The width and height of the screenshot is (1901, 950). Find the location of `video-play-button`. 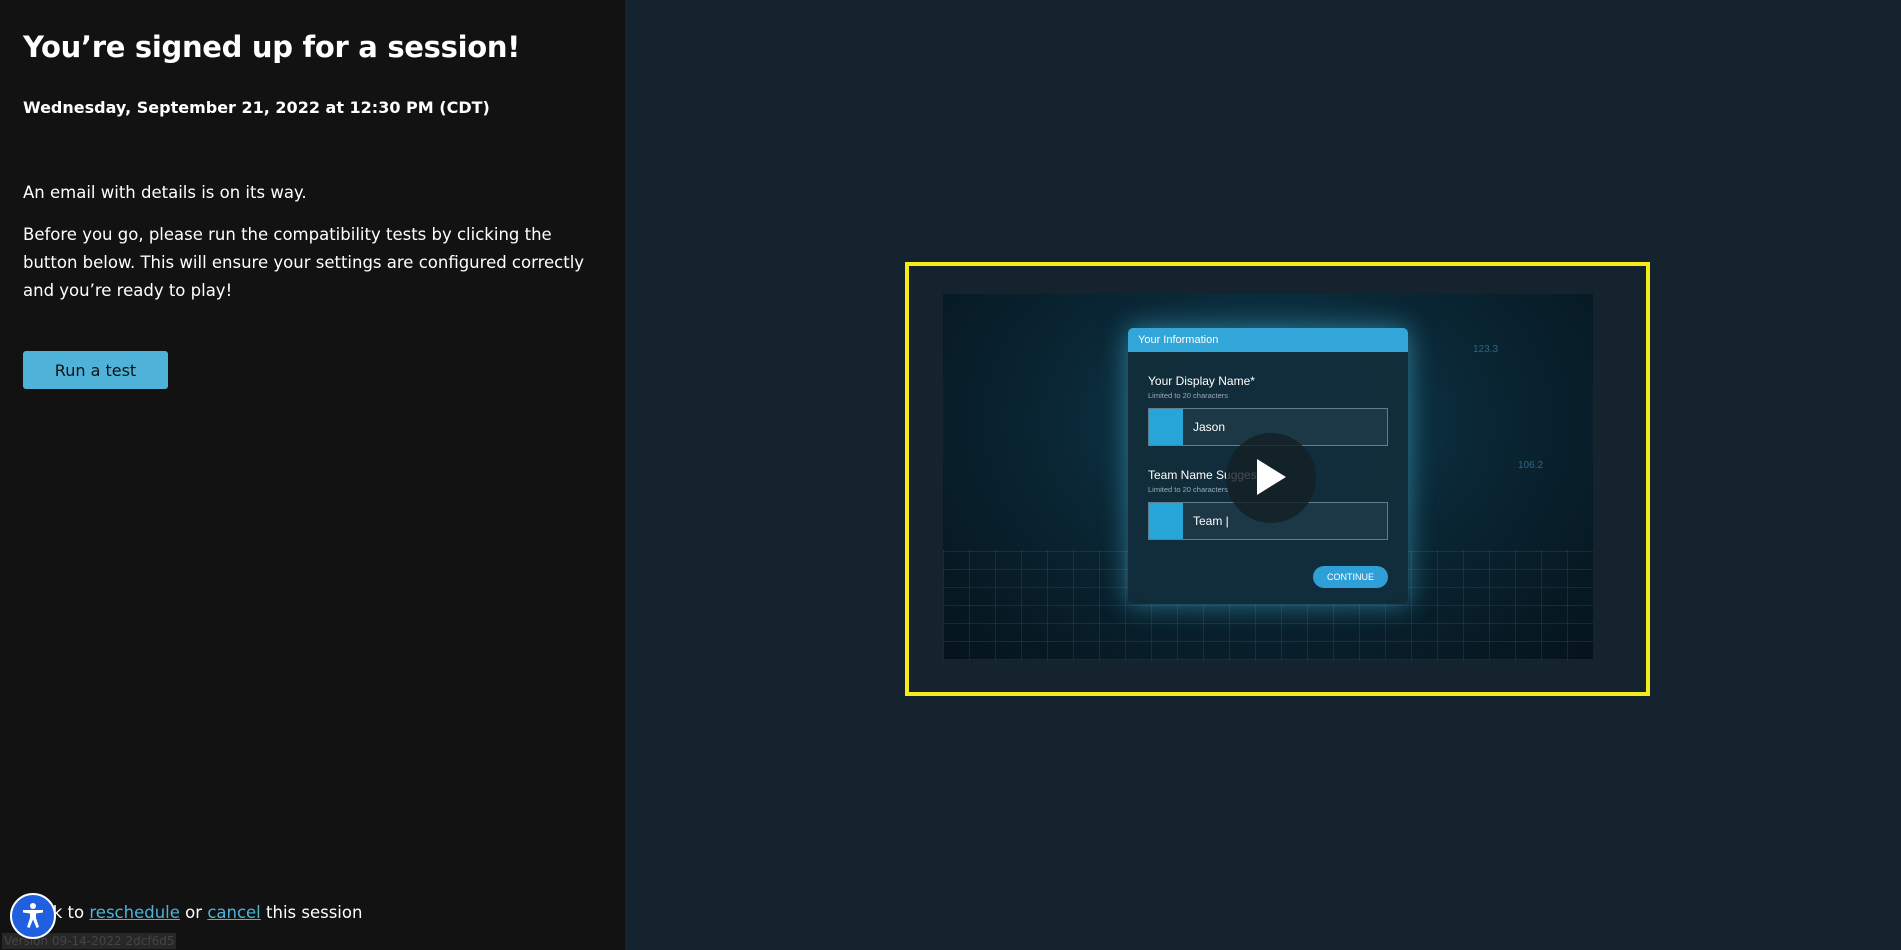

video-play-button is located at coordinates (1271, 478).